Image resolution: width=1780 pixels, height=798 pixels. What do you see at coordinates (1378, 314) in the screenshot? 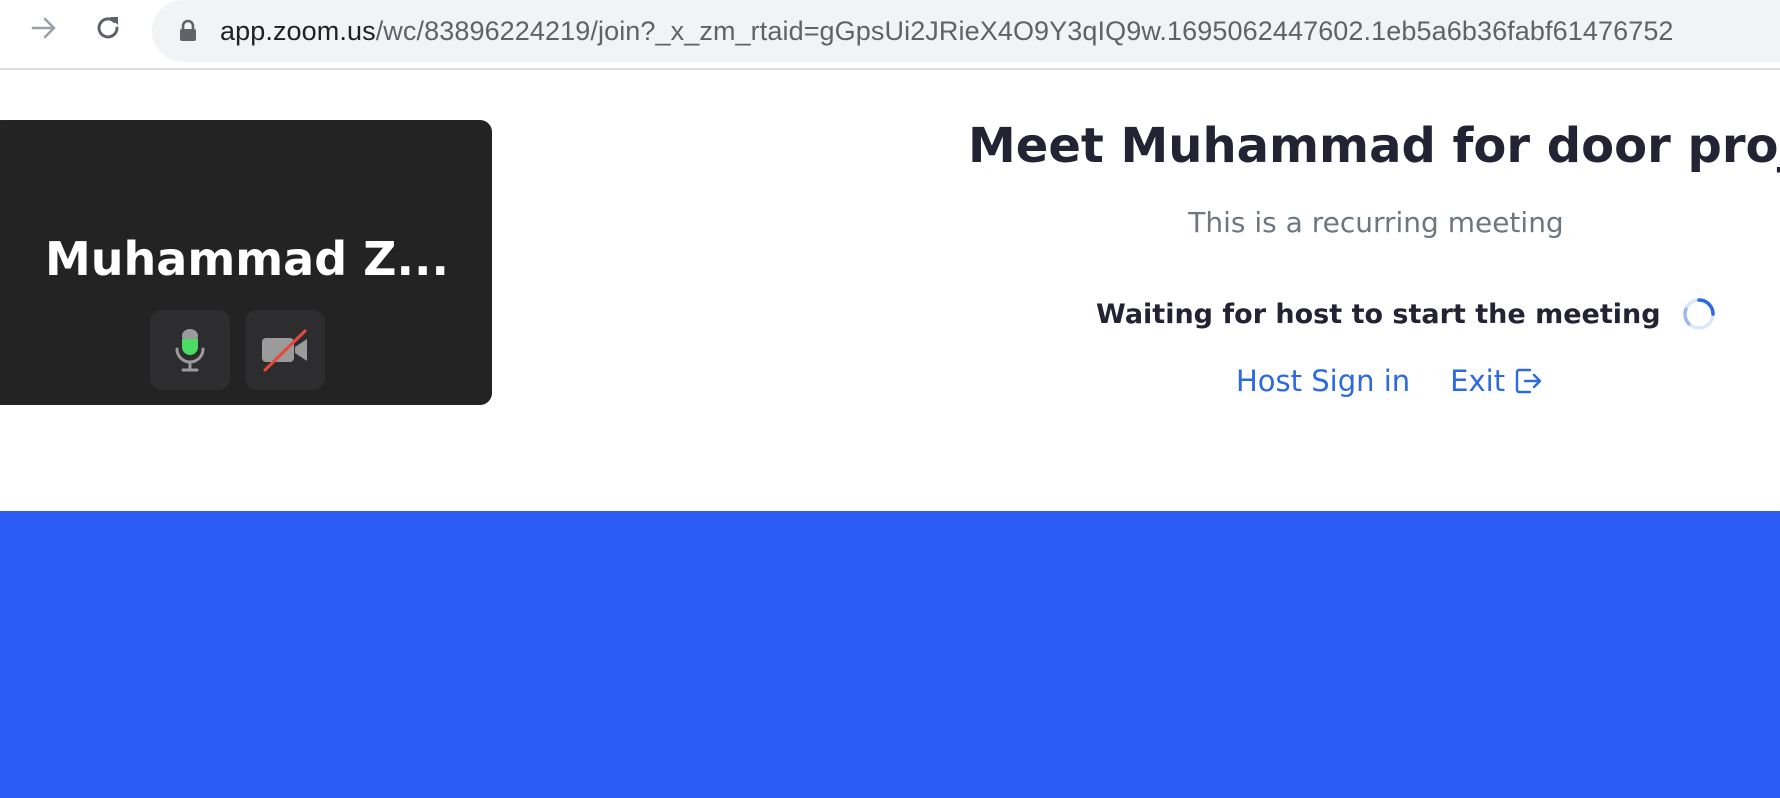
I see `waiting-status-text: Waiting for host to start the meeting` at bounding box center [1378, 314].